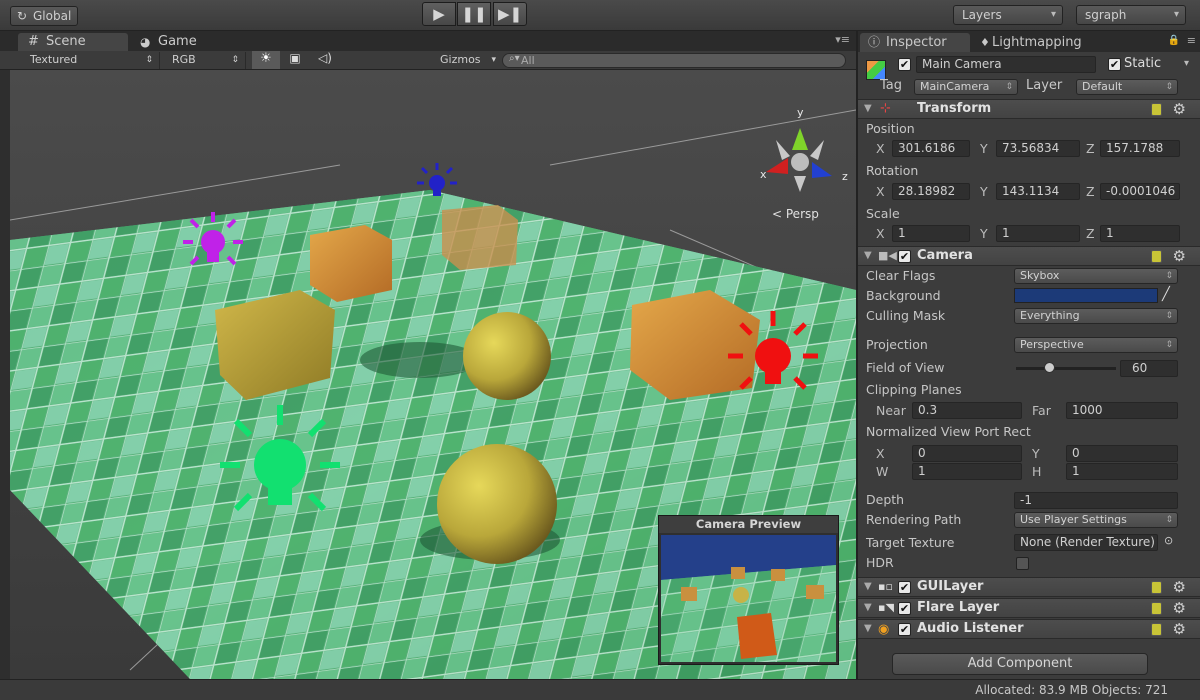  Describe the element at coordinates (967, 453) in the screenshot. I see `vp-x-input: 0` at that location.